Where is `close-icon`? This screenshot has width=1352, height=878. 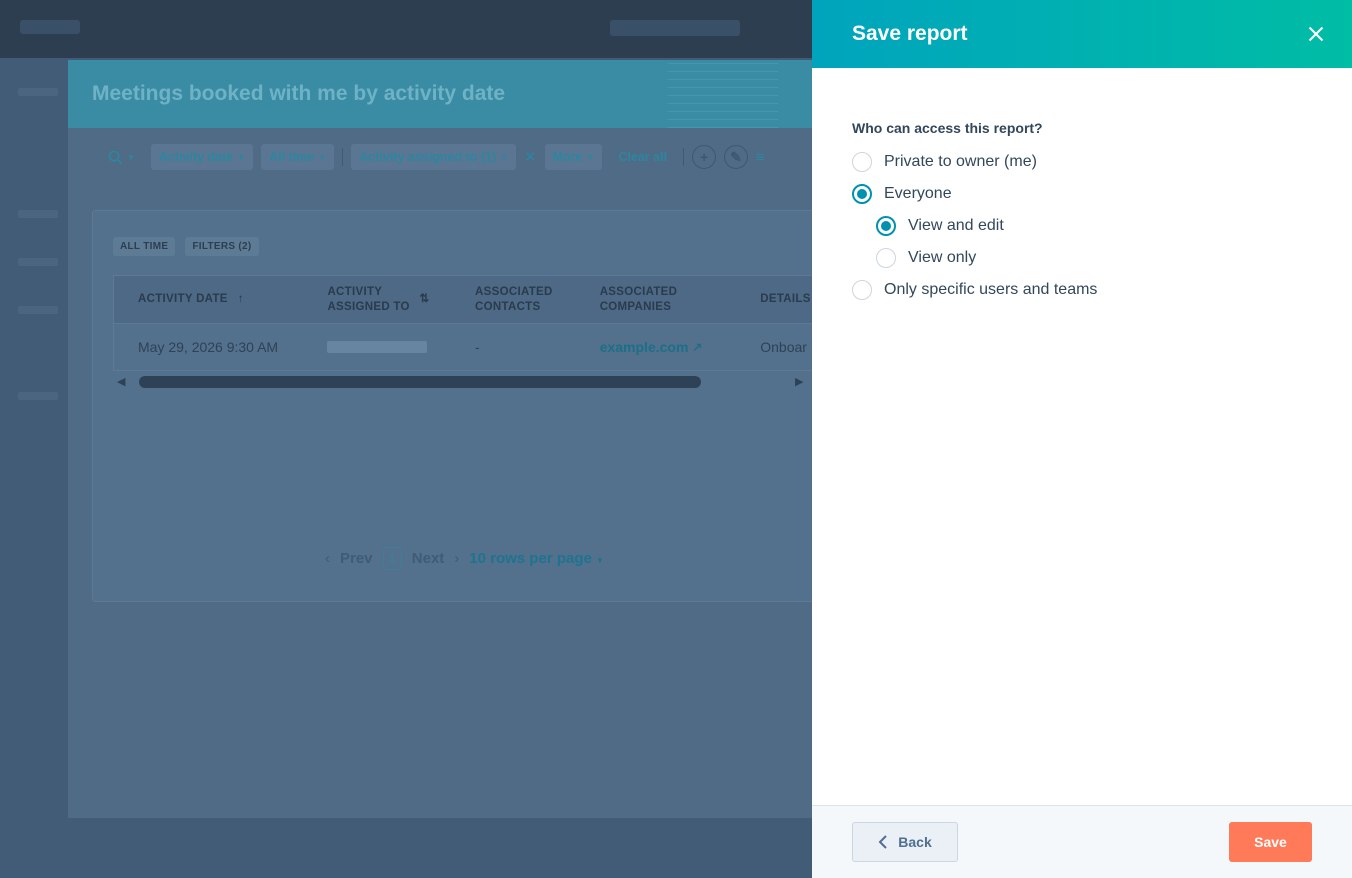 close-icon is located at coordinates (1316, 34).